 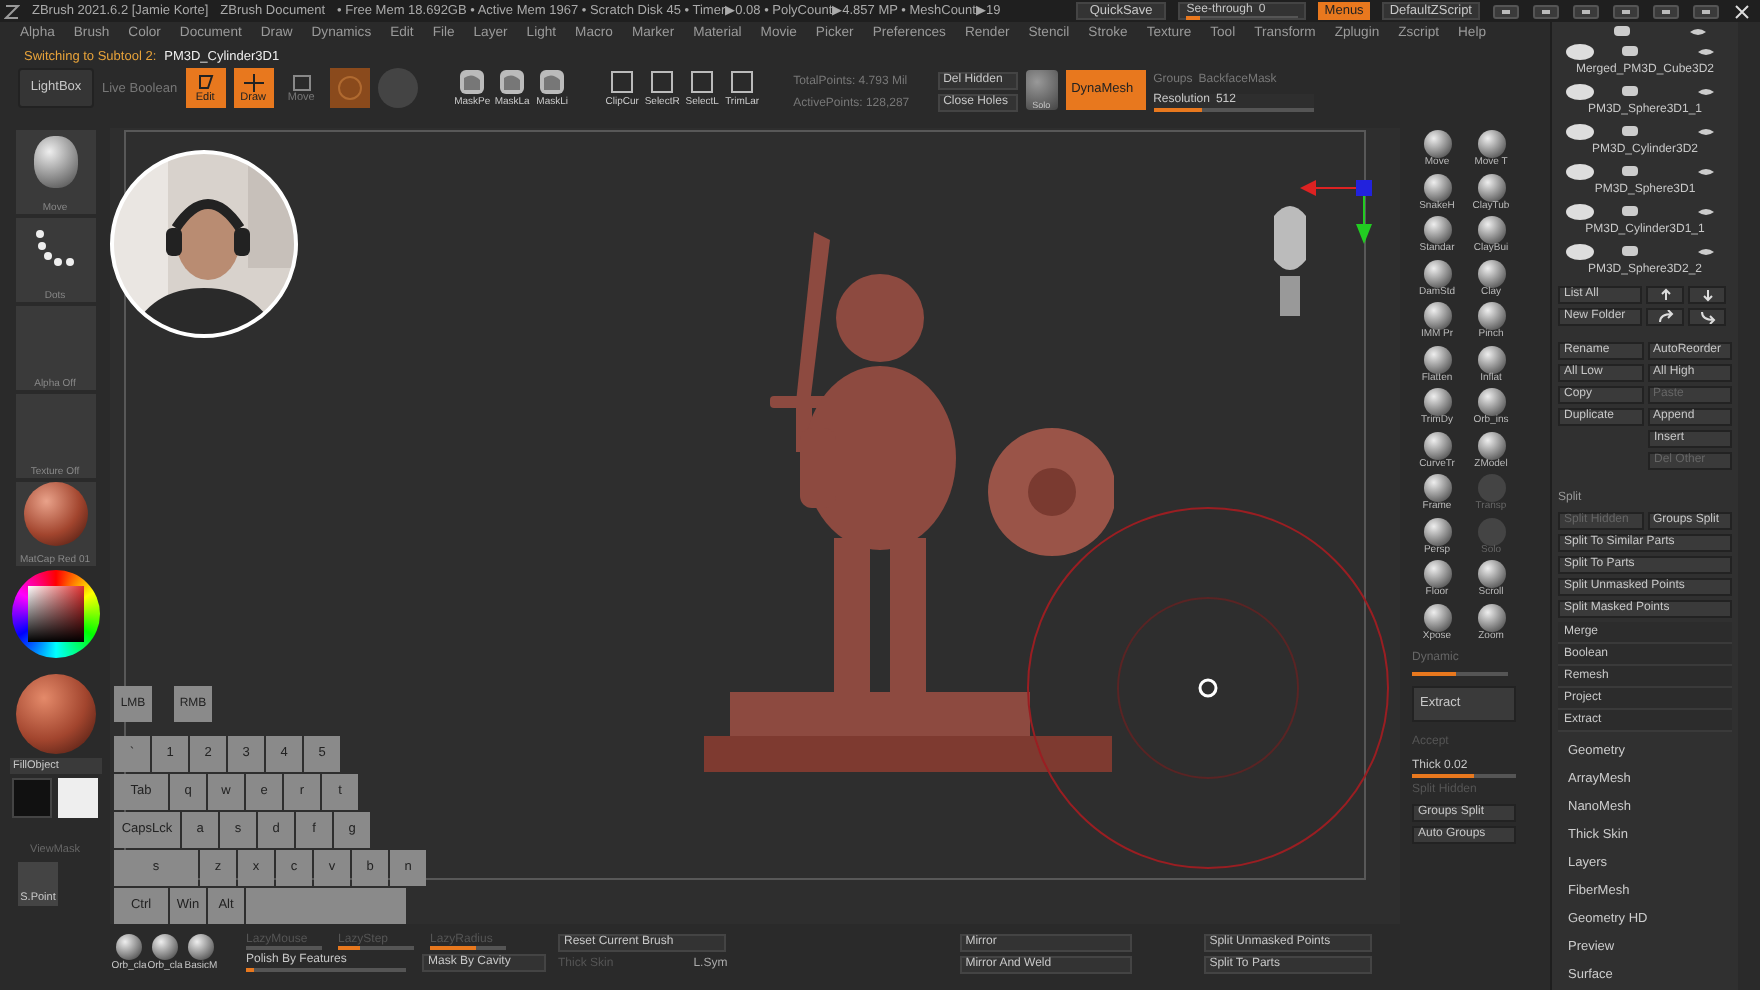 I want to click on color-picker, so click(x=55, y=614).